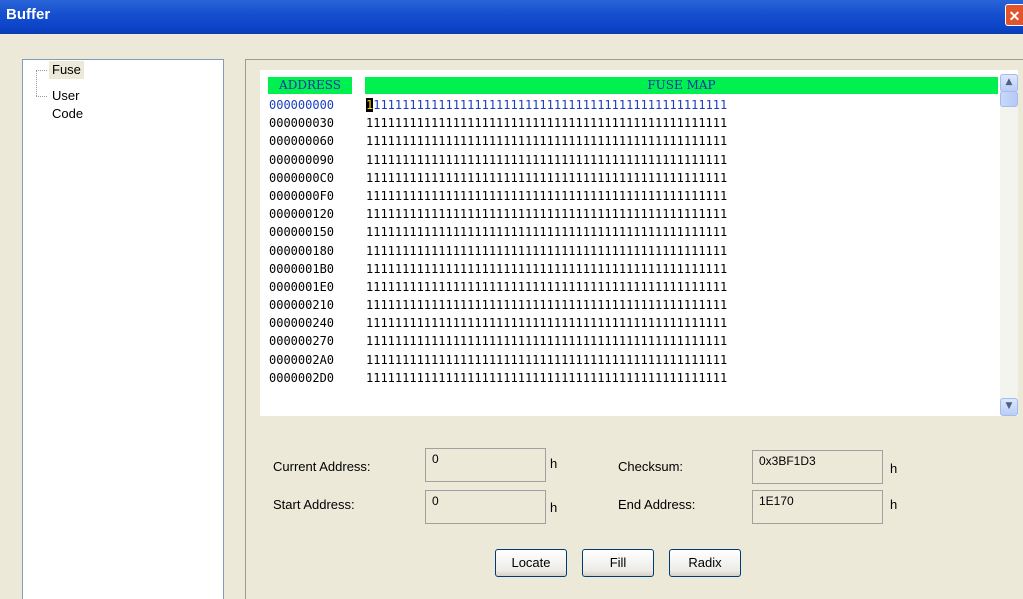 This screenshot has height=599, width=1023. I want to click on row-address: 0000001B0, so click(302, 268).